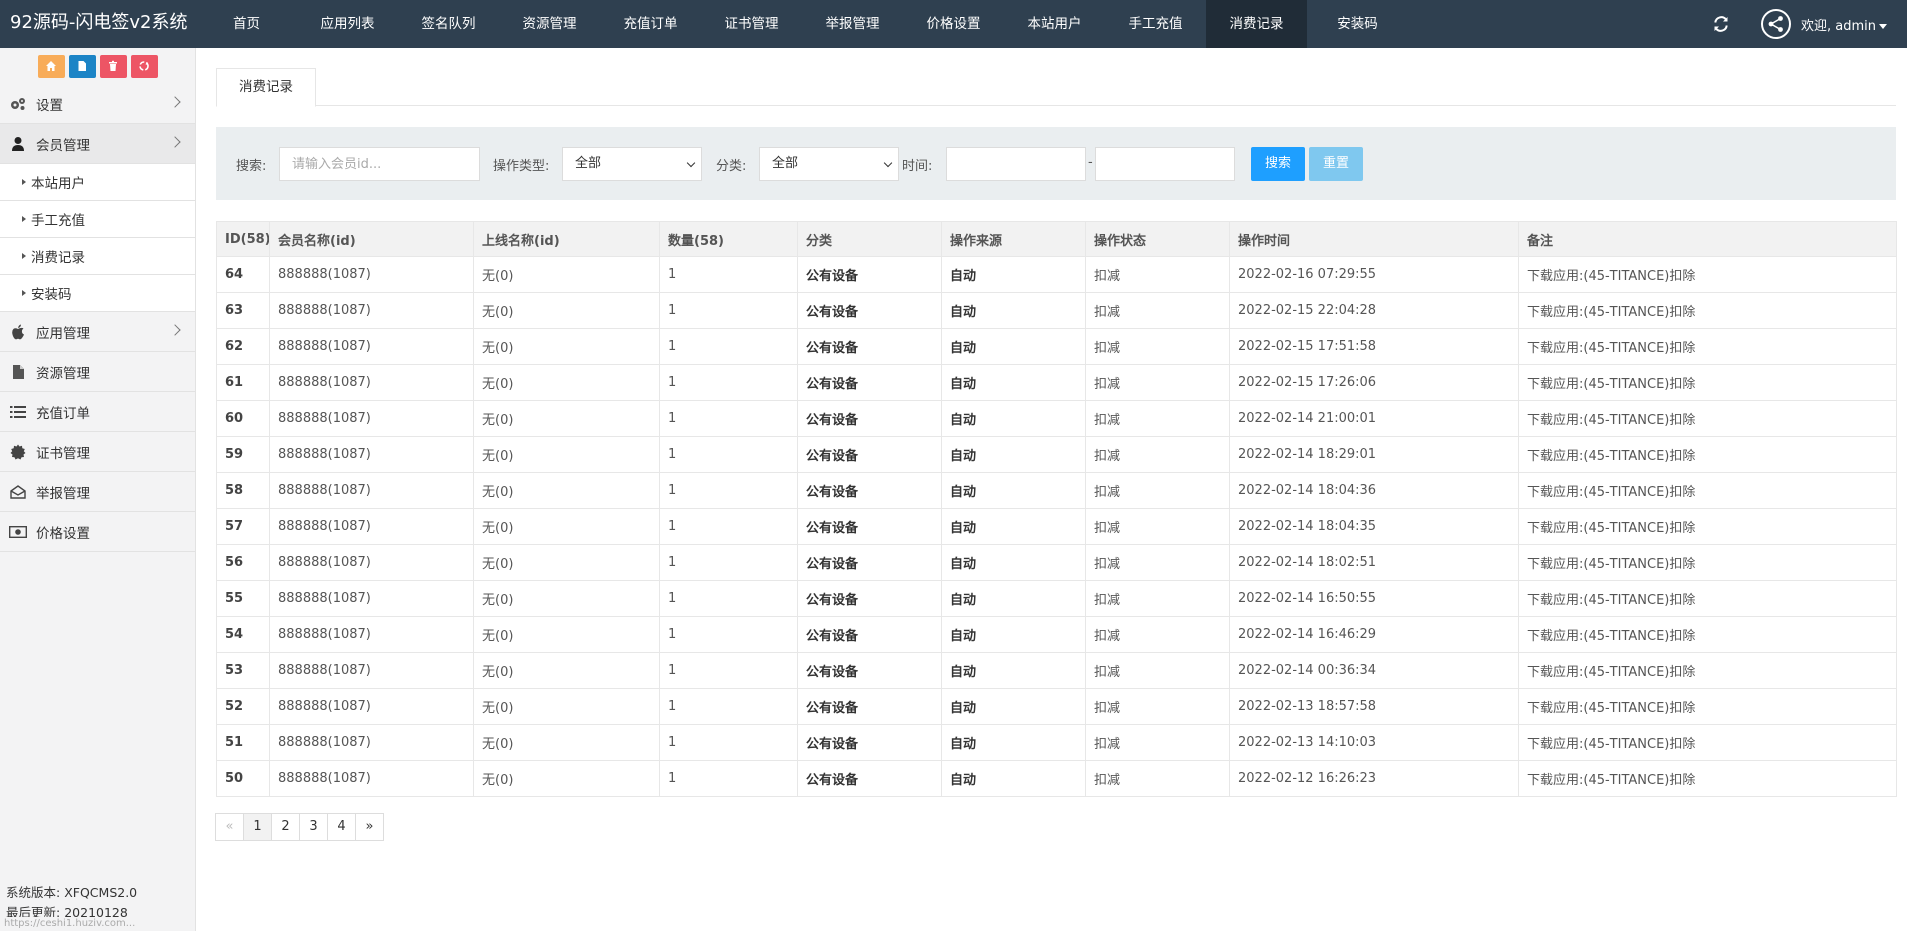 This screenshot has height=931, width=1907. I want to click on search-bar: 搜索: 操作类型: 全部 分类: 全部 时间: - 搜索 重置, so click(1056, 163).